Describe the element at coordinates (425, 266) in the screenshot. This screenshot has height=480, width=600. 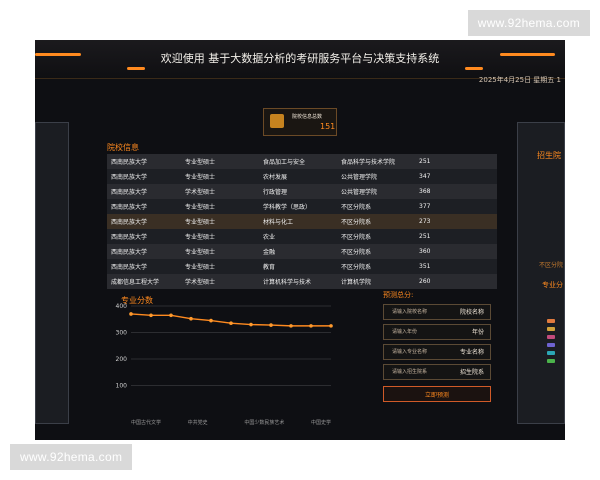
I see `table-cell: 351` at that location.